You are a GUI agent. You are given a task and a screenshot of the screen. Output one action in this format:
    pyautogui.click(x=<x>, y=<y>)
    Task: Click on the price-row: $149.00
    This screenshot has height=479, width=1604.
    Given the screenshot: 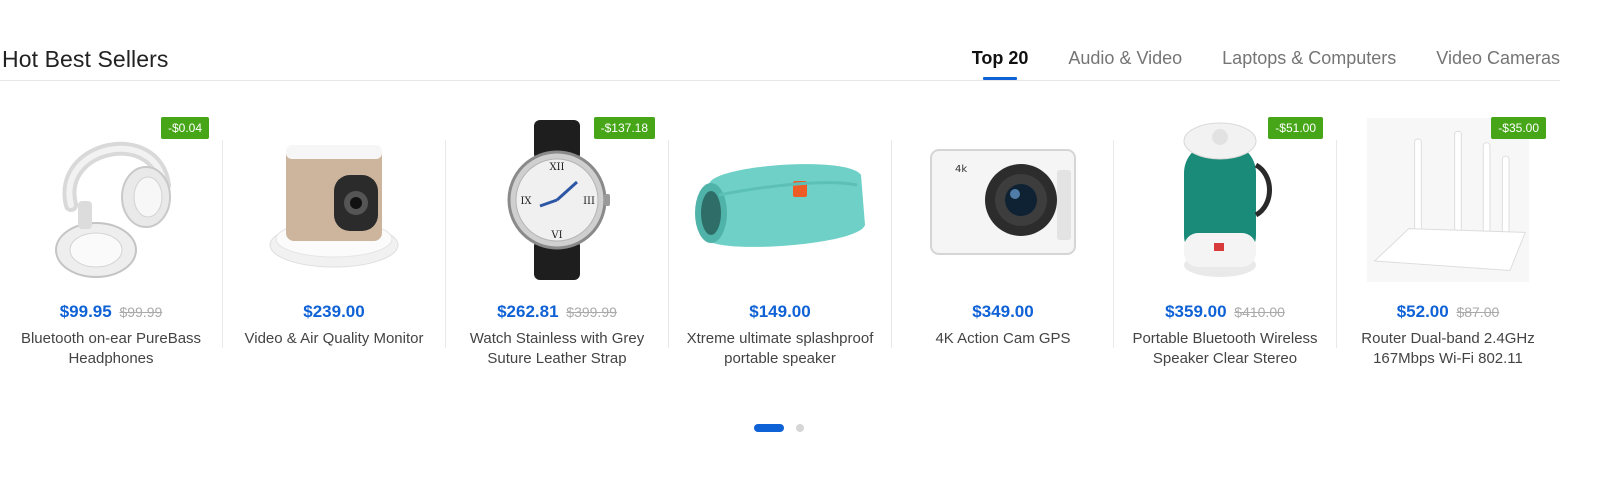 What is the action you would take?
    pyautogui.click(x=780, y=312)
    